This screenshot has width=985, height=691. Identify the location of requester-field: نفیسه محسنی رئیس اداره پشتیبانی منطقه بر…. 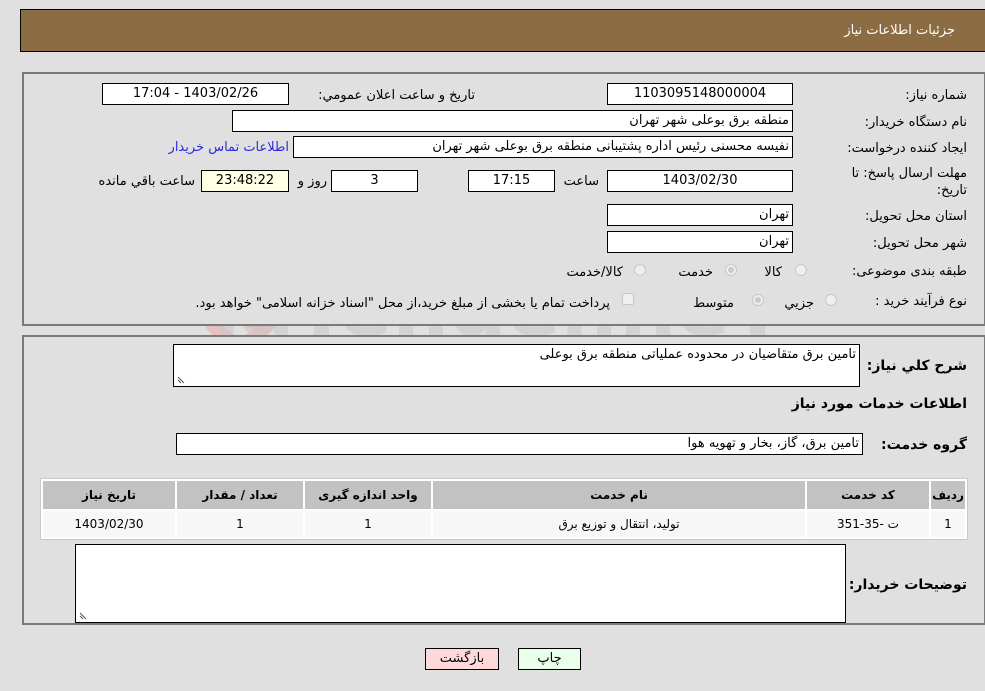
(543, 147).